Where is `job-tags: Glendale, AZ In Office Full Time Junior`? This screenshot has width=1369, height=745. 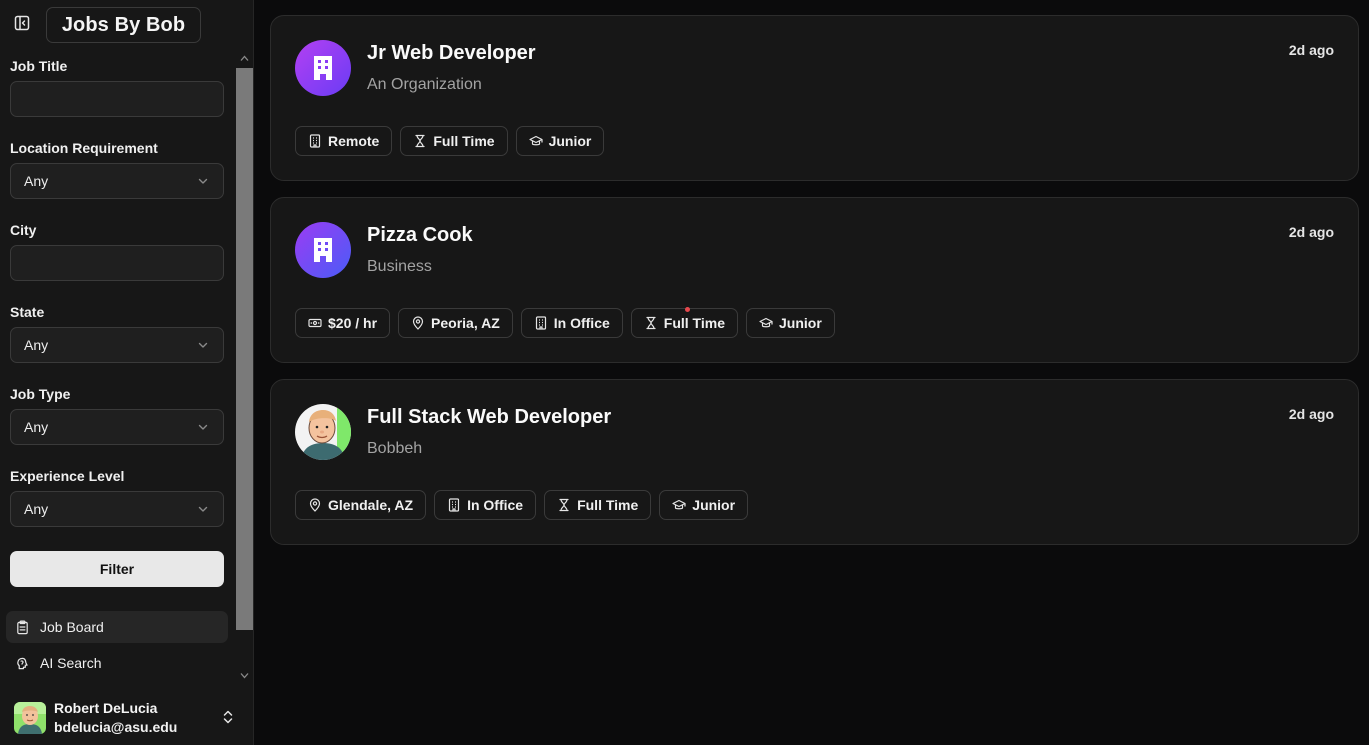
job-tags: Glendale, AZ In Office Full Time Junior is located at coordinates (522, 505).